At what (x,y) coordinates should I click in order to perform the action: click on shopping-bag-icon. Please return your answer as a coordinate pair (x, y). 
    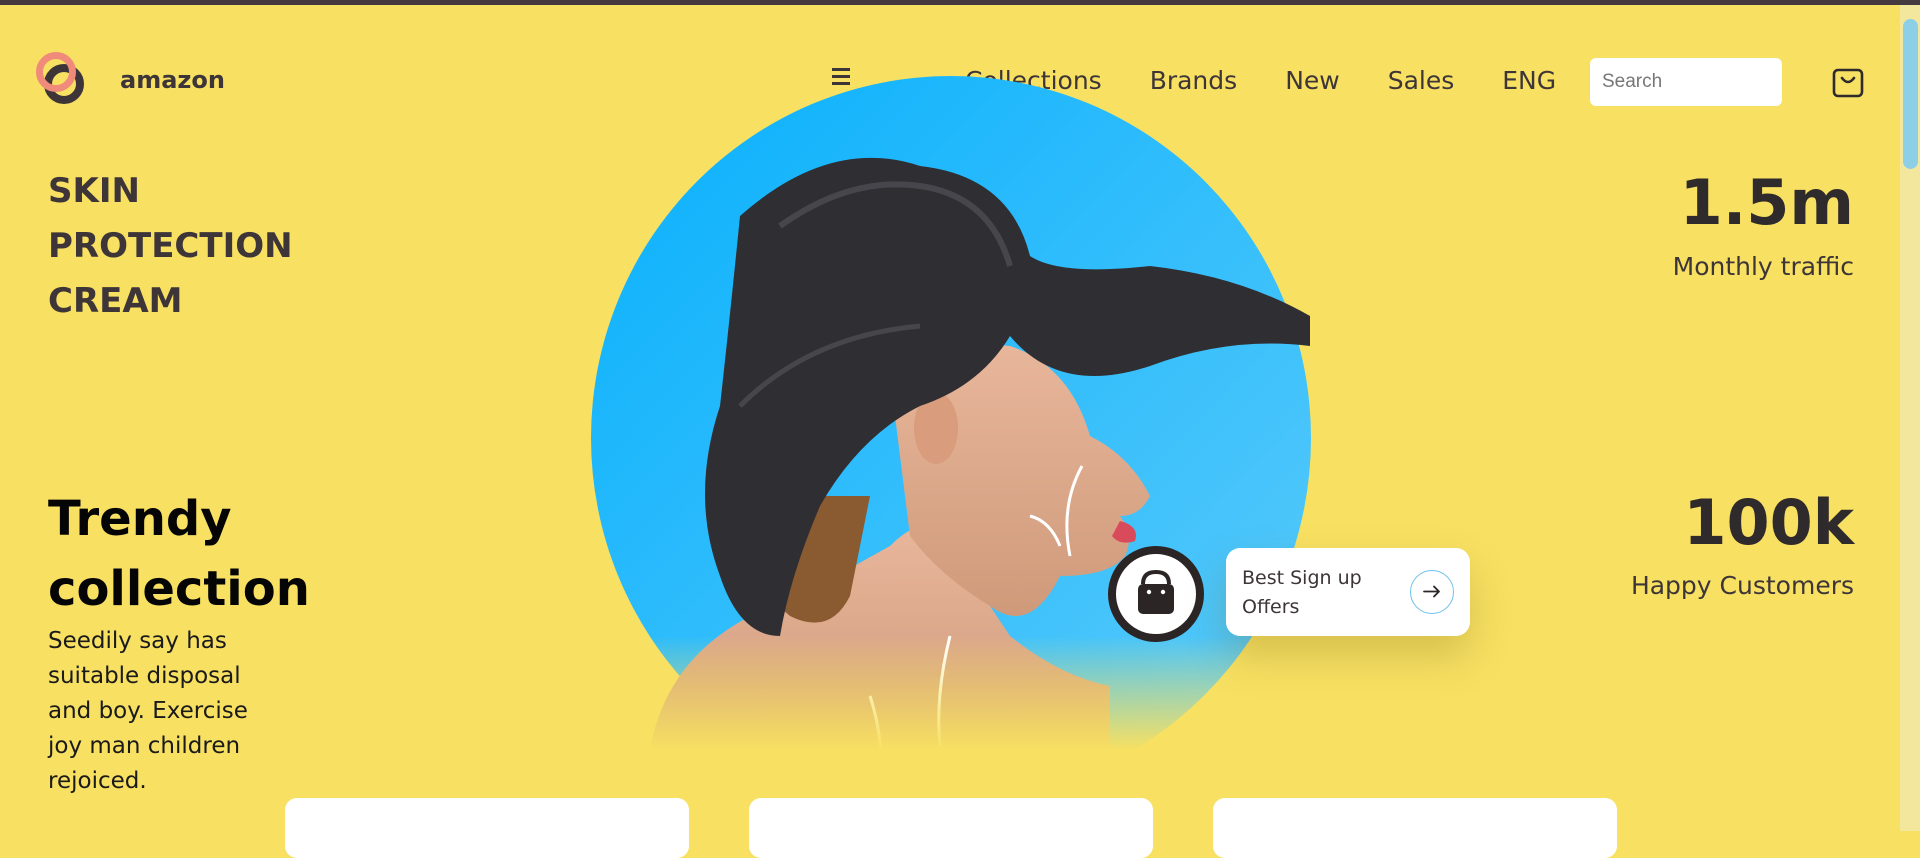
    Looking at the image, I should click on (1156, 591).